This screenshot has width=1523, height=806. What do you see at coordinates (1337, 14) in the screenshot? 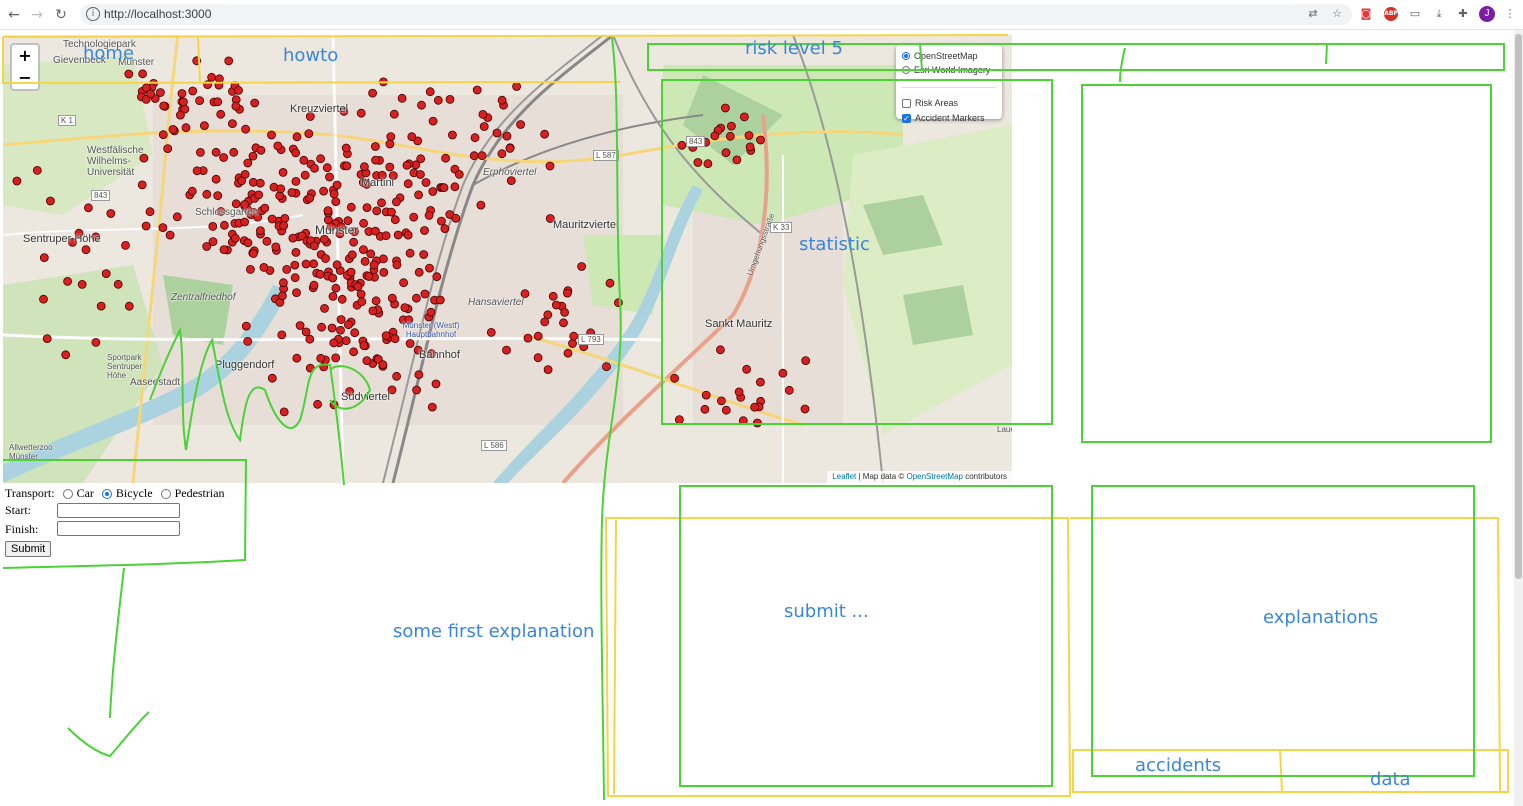
I see `star-icon: ☆` at bounding box center [1337, 14].